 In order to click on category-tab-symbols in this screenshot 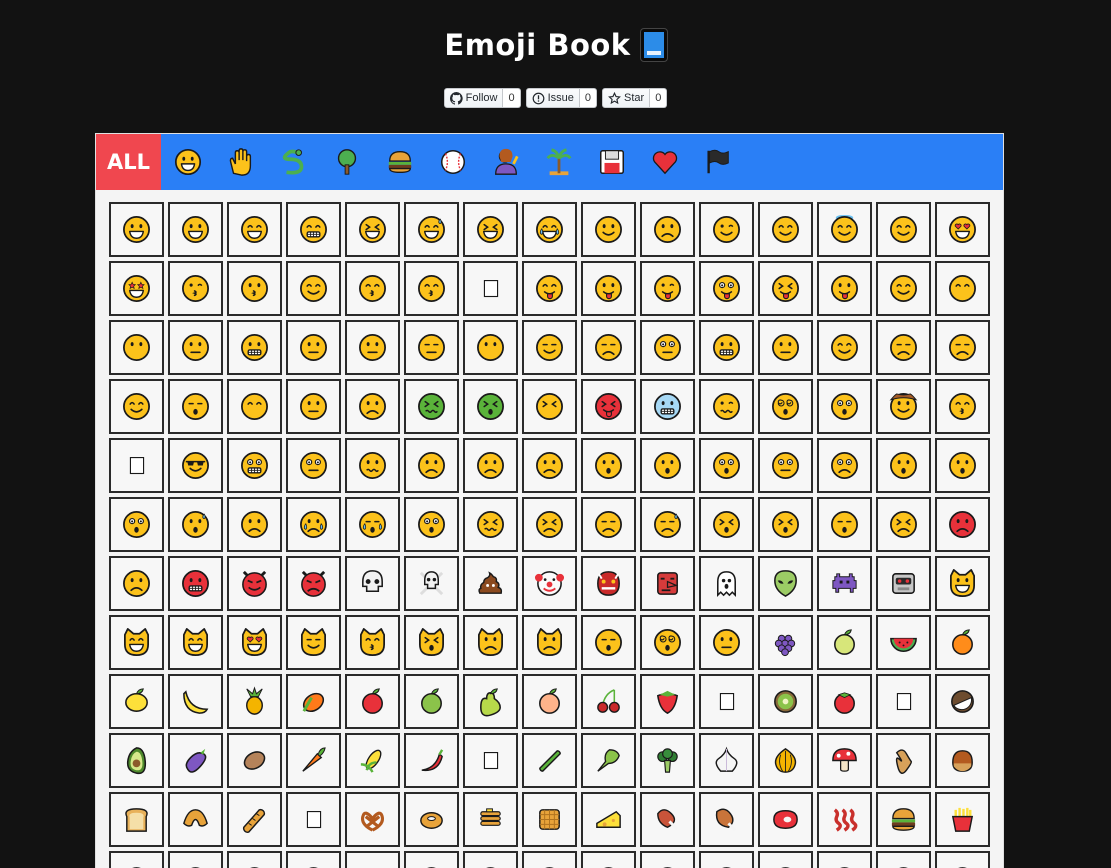, I will do `click(664, 162)`.